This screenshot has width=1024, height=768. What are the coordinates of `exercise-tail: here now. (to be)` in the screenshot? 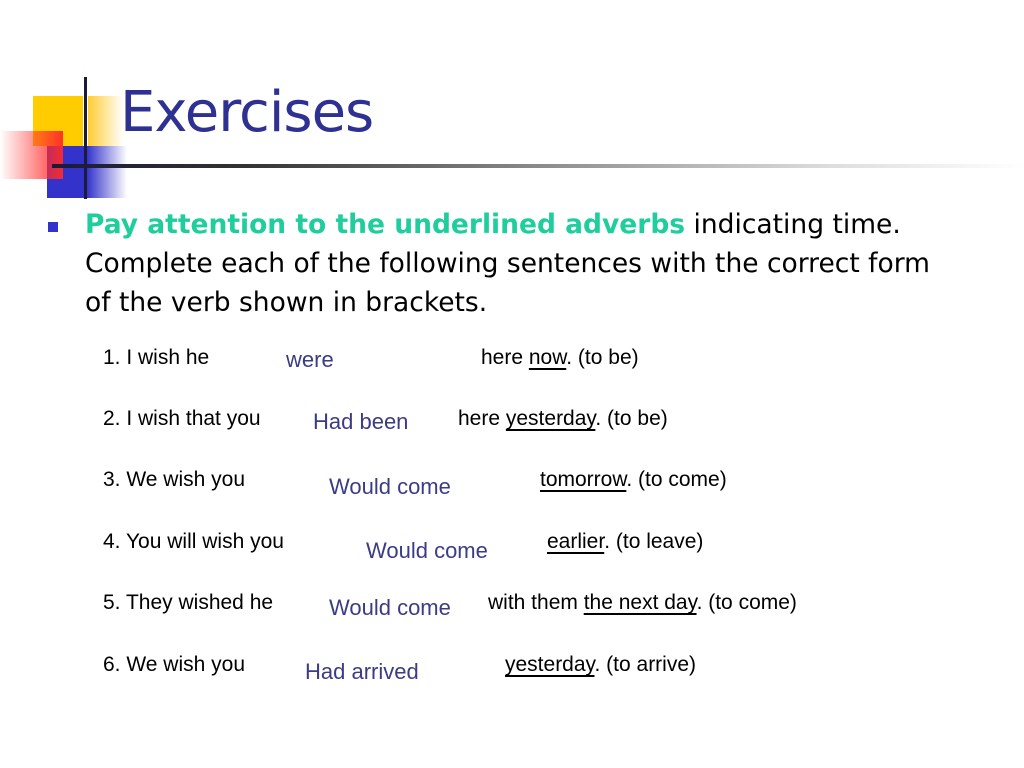 It's located at (560, 358).